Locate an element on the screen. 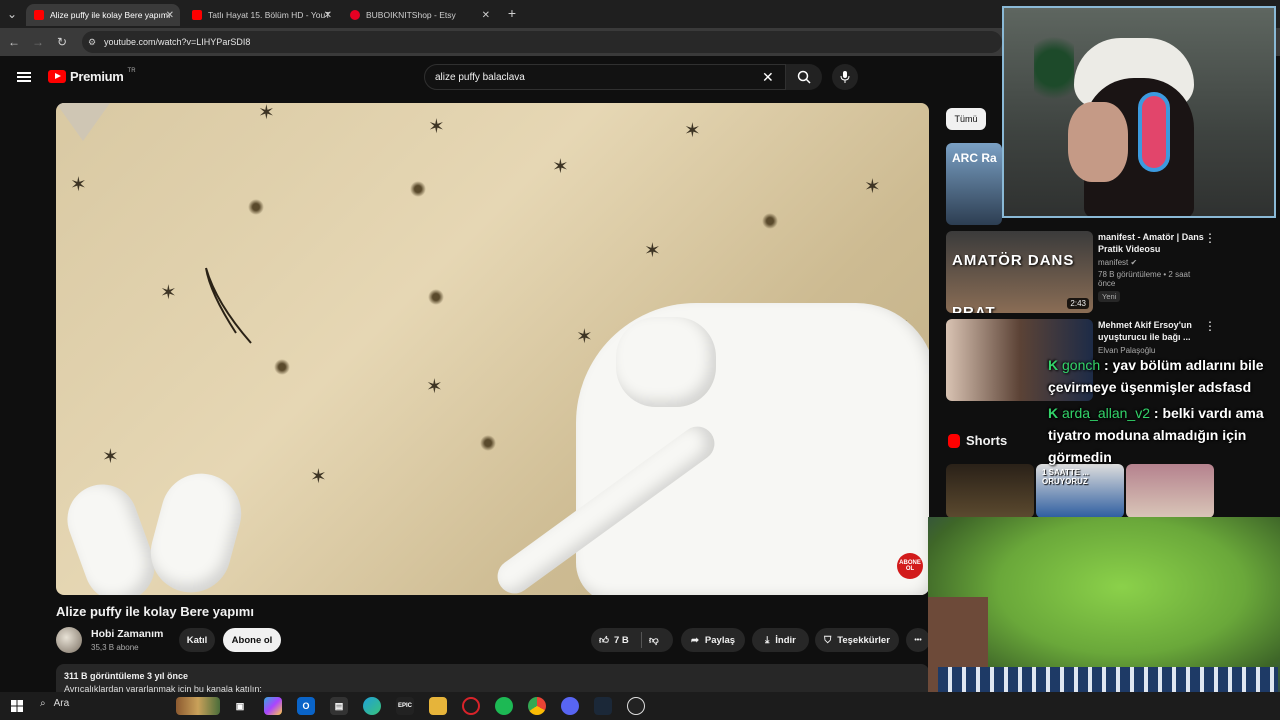 This screenshot has width=1280, height=720. tab-label: BUBOIKNITShop - Etsy is located at coordinates (411, 15).